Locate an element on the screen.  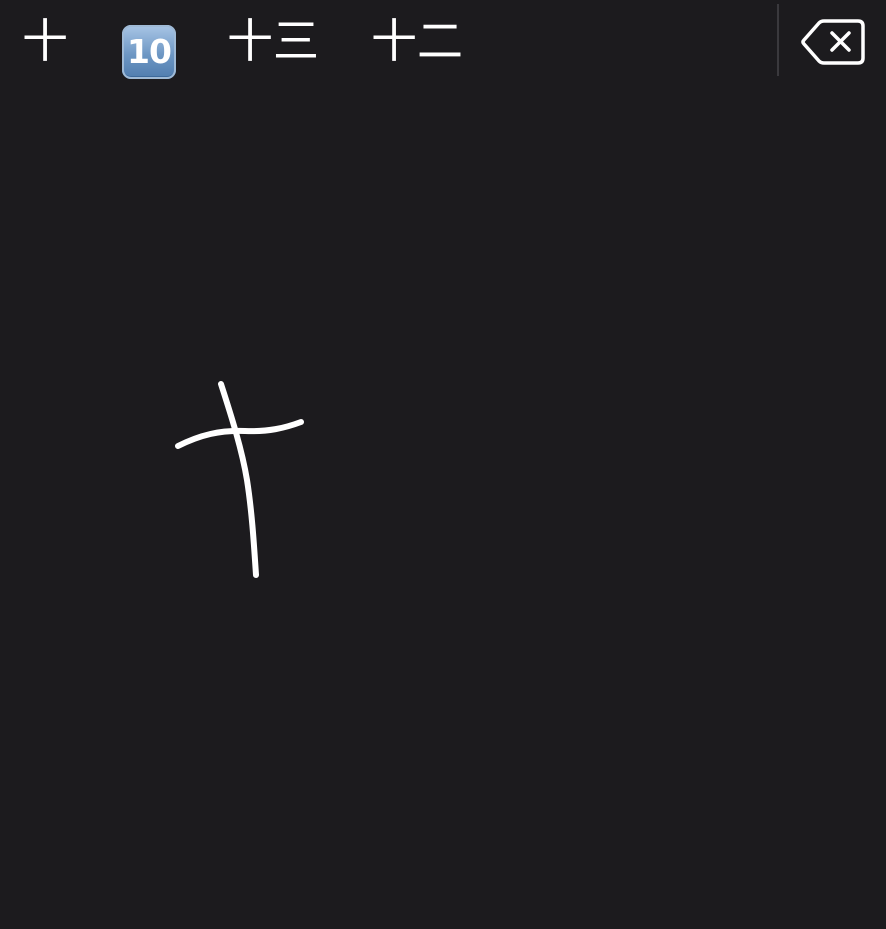
candidate-label: 十三 is located at coordinates (273, 41).